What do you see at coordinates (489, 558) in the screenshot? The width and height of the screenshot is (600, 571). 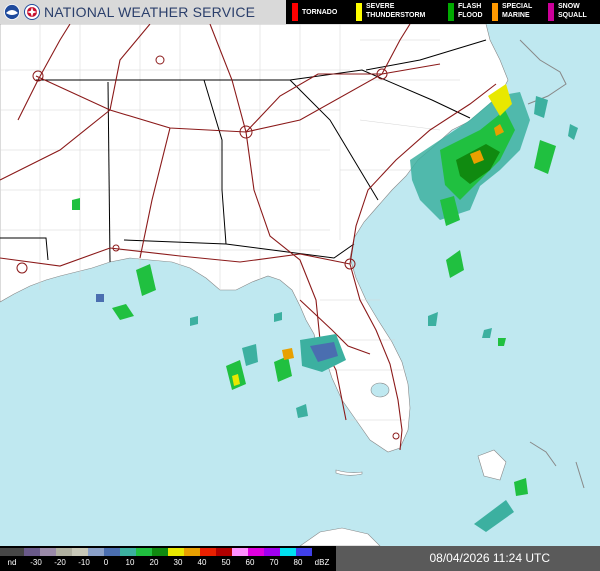 I see `timestamp: 08/04/2026 11:24 UTC` at bounding box center [489, 558].